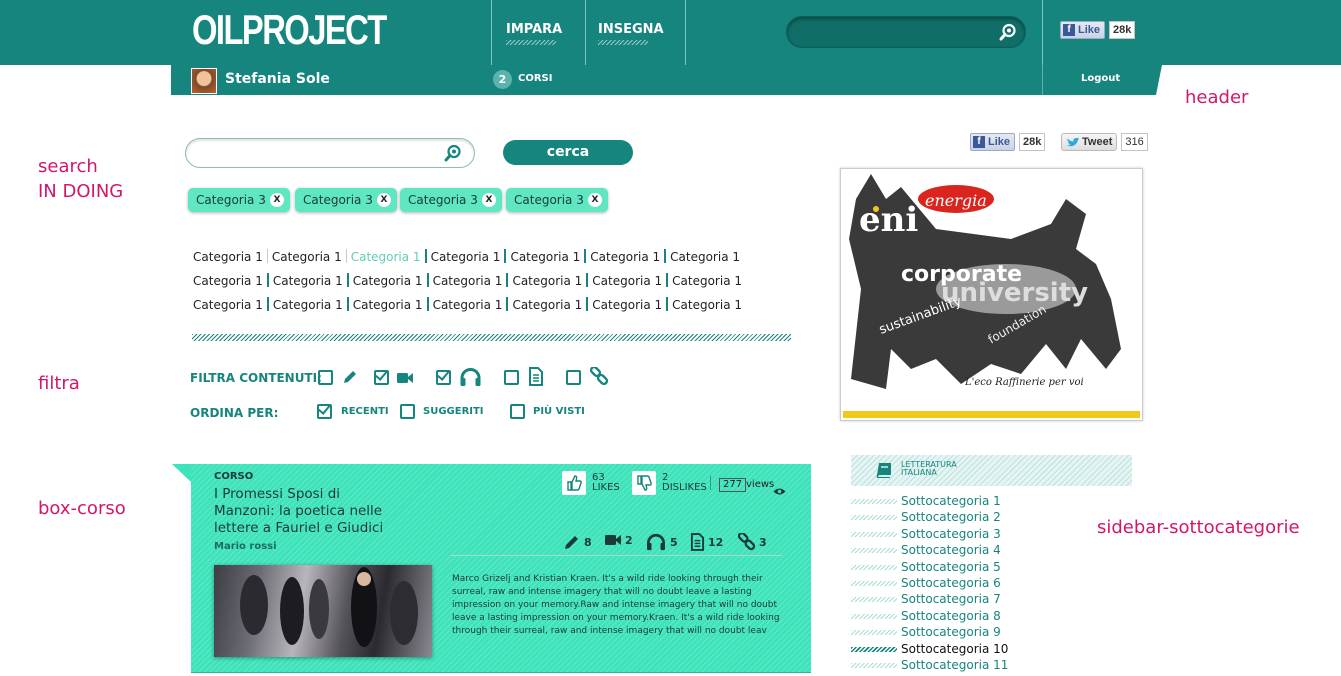 The width and height of the screenshot is (1341, 676). I want to click on eye-icon, so click(779, 490).